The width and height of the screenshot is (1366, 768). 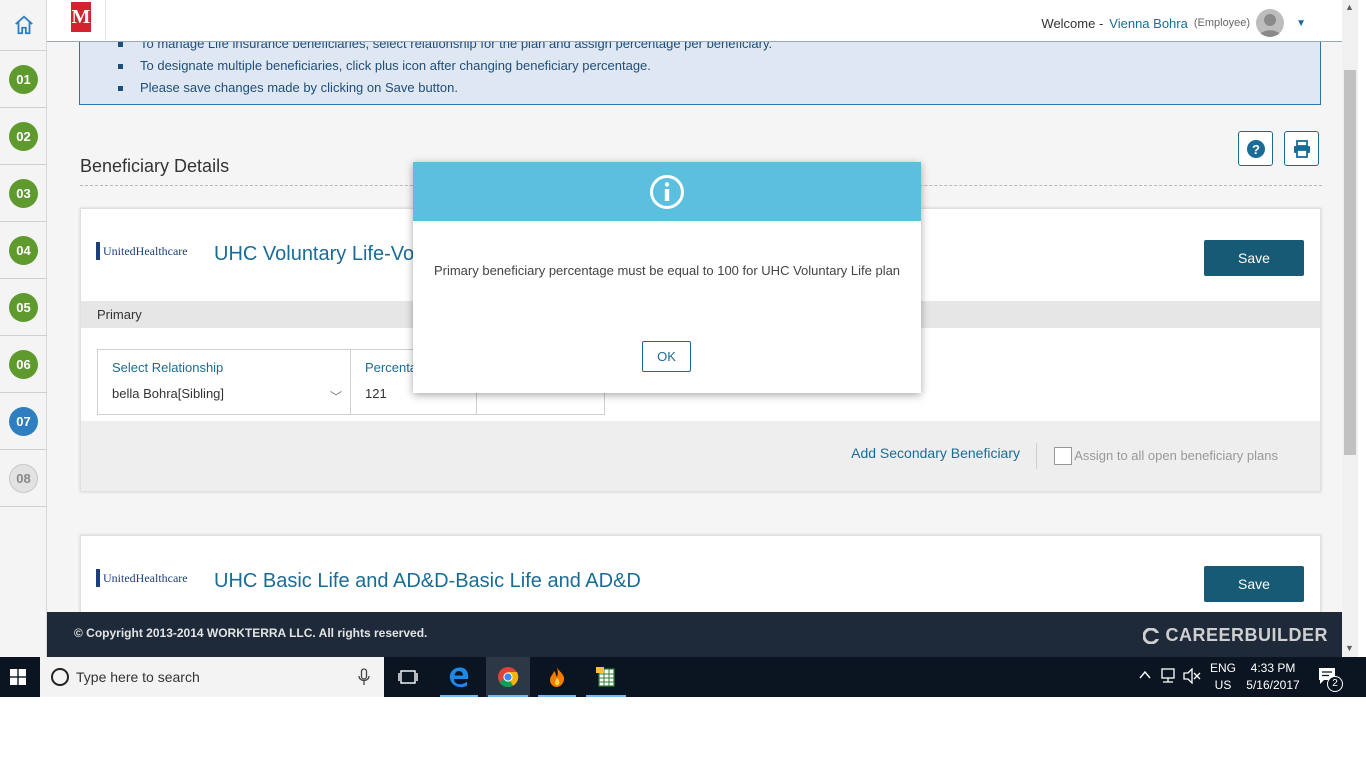 I want to click on edge-icon, so click(x=459, y=677).